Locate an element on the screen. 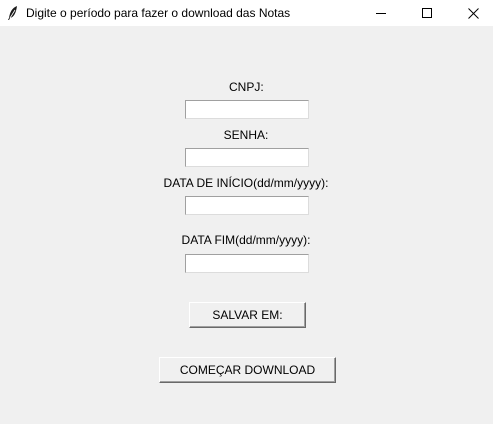  close-icon is located at coordinates (473, 13).